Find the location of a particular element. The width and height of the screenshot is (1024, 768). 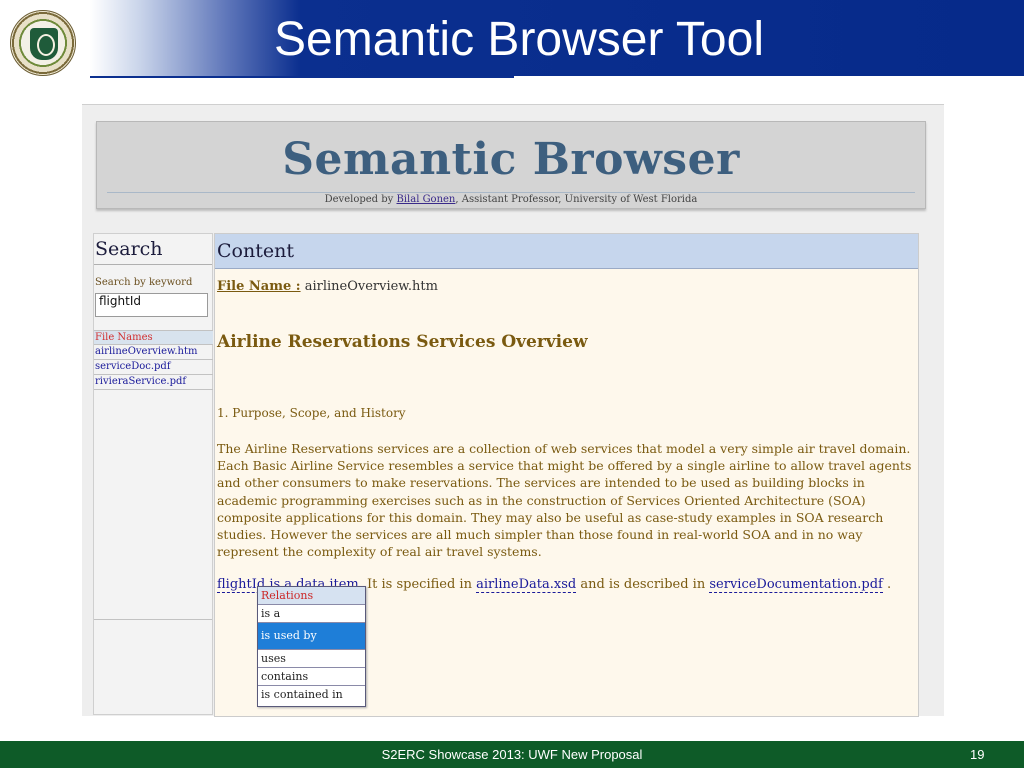

flight-text-2: and is described in is located at coordinates (643, 584).